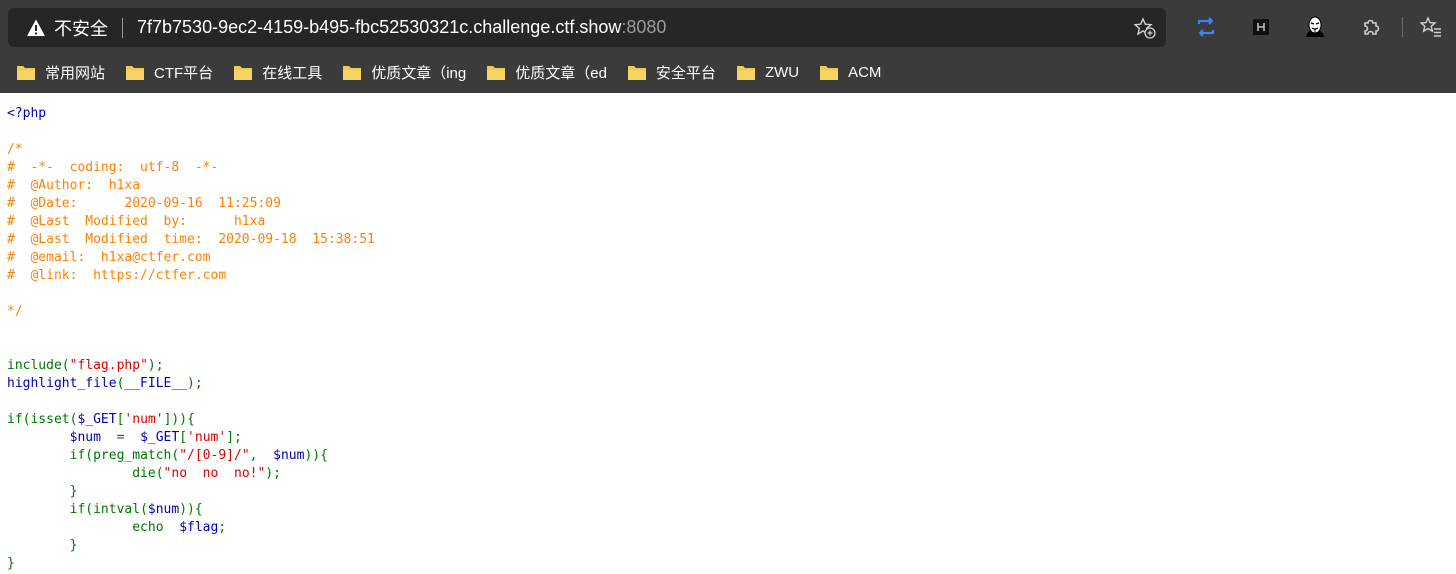 This screenshot has height=574, width=1456. I want to click on comment-line: # -*- coding: utf-8 -*-, so click(113, 167).